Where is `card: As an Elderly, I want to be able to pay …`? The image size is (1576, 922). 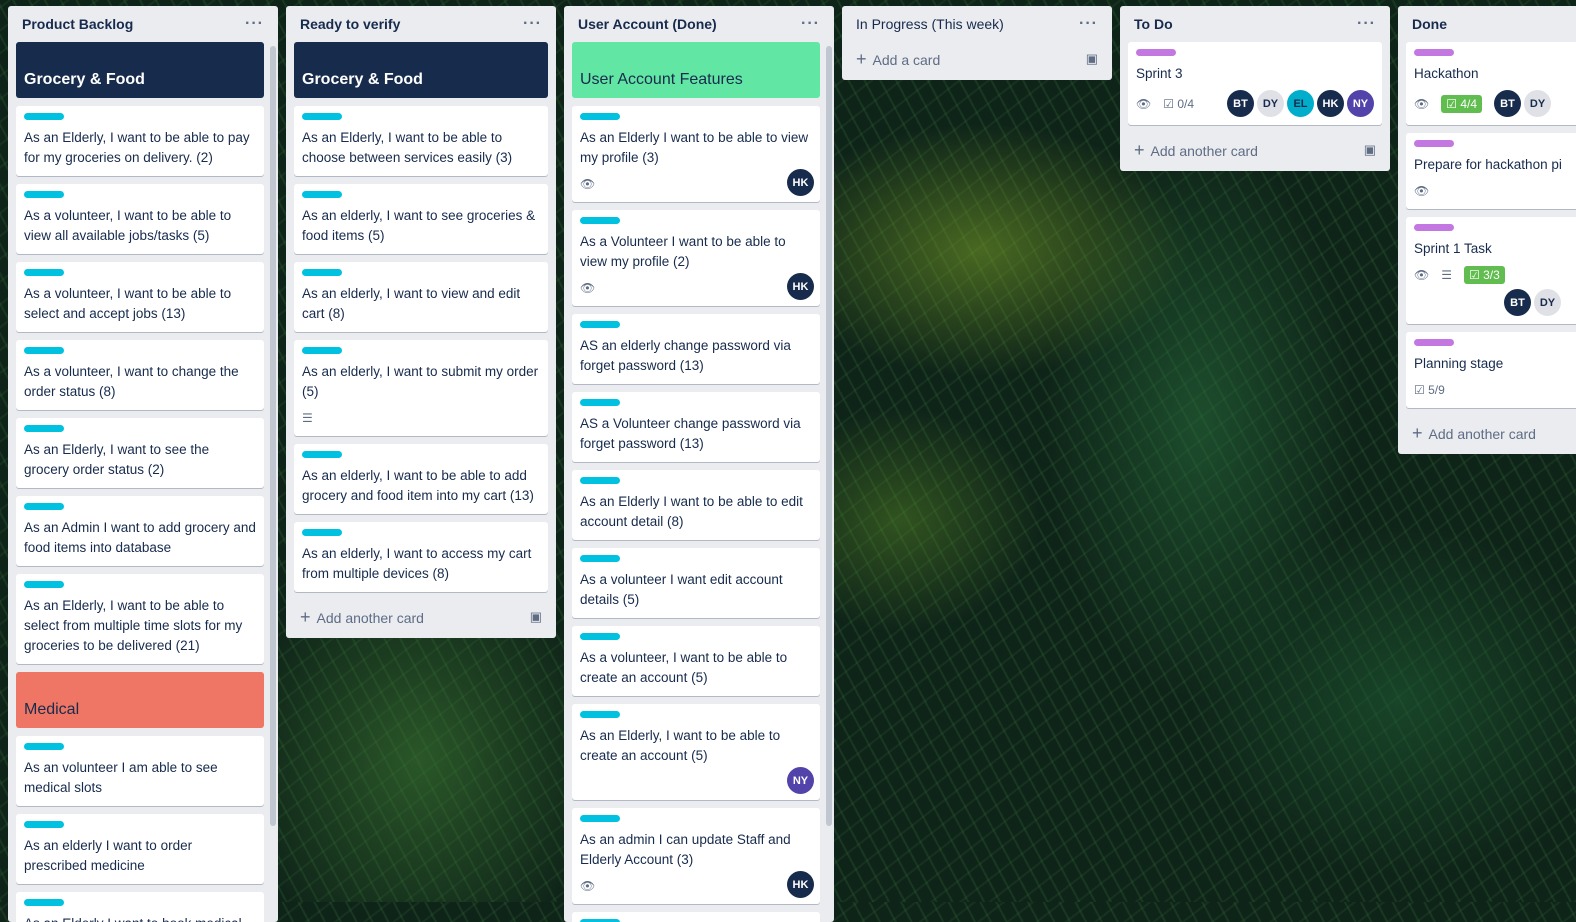
card: As an Elderly, I want to be able to pay … is located at coordinates (140, 141).